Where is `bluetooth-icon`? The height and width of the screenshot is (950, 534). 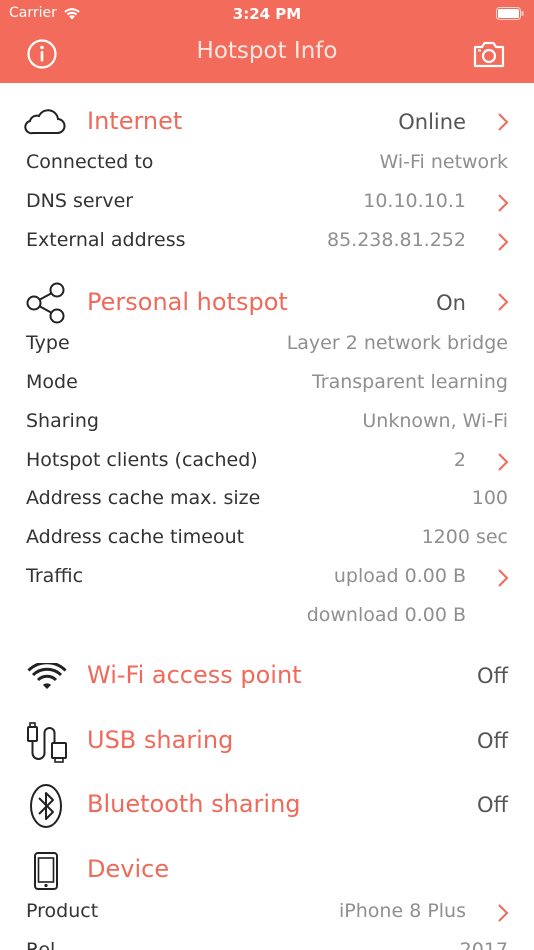 bluetooth-icon is located at coordinates (46, 808).